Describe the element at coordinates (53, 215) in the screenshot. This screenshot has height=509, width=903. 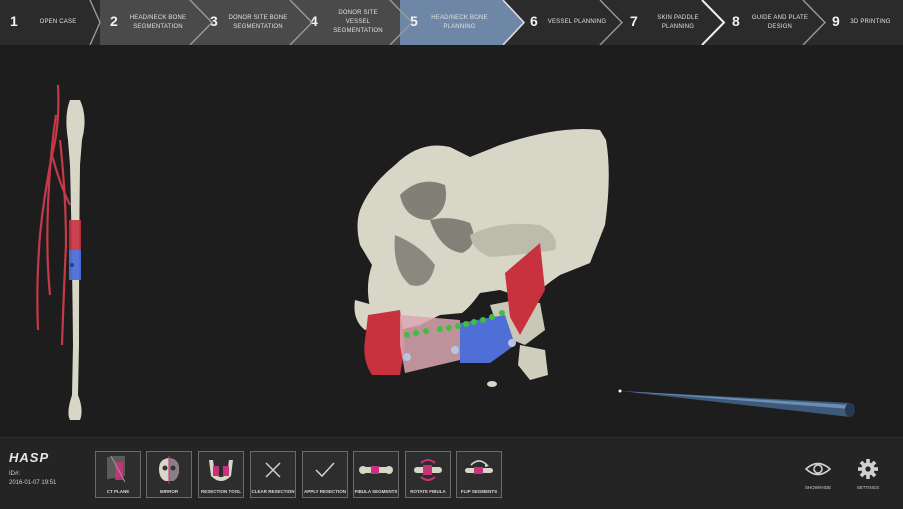
I see `vessel-model` at that location.